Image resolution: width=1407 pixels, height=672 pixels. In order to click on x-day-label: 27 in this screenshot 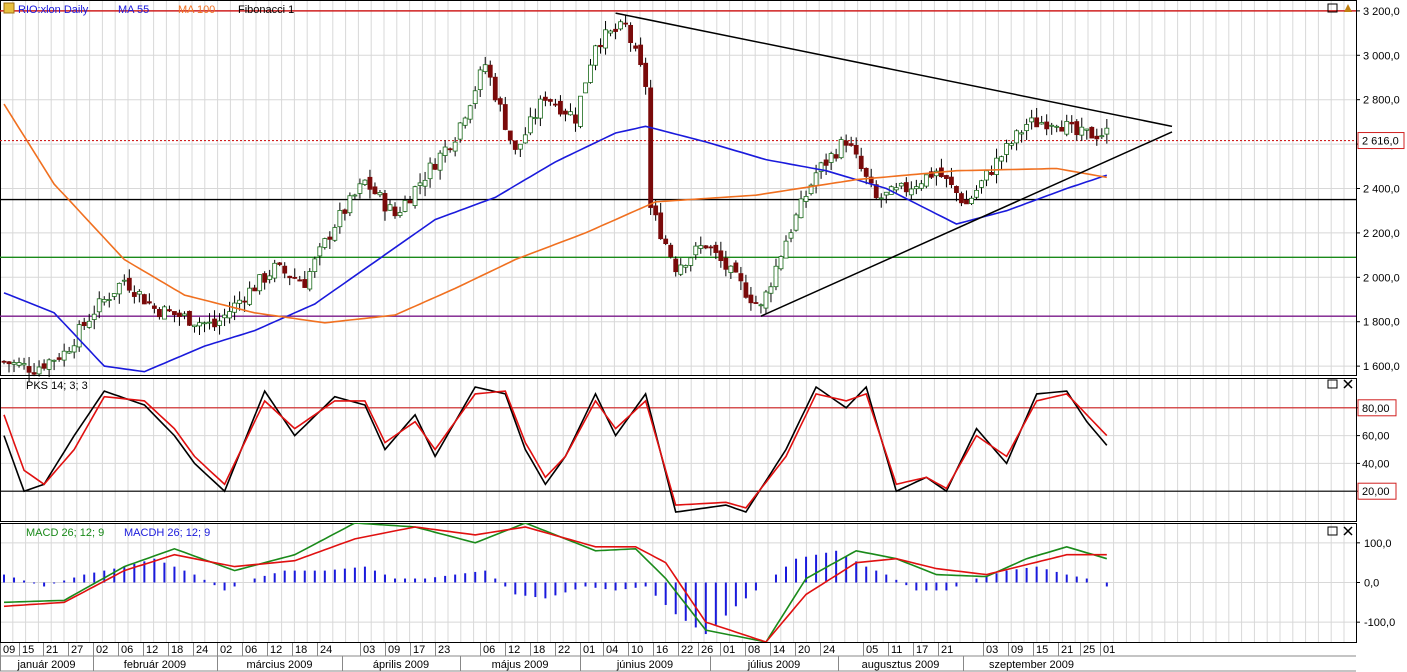, I will do `click(77, 650)`.